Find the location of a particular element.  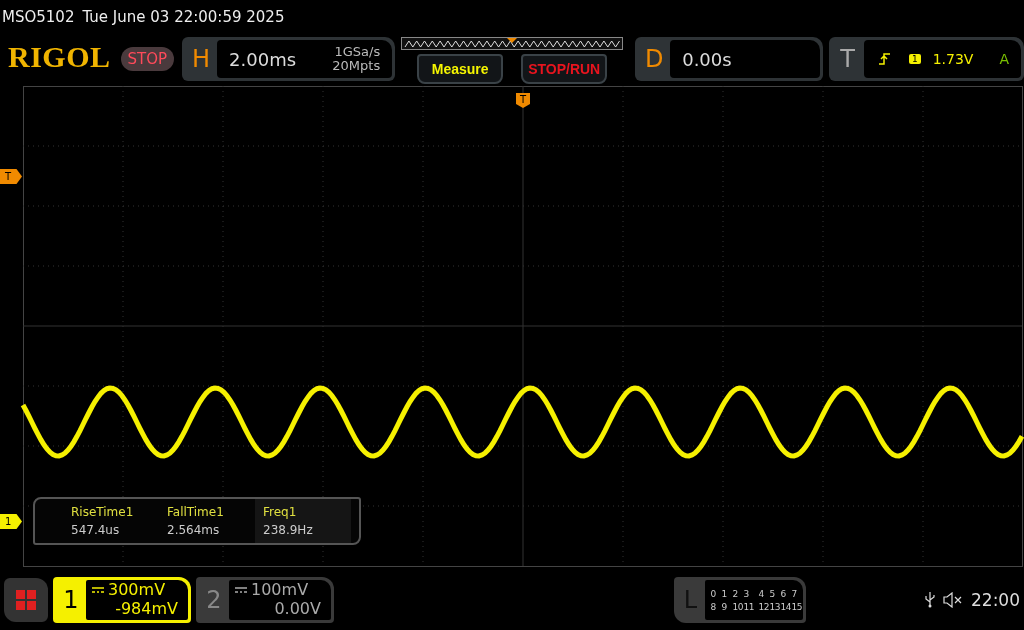

timebase-value: 2.00ms is located at coordinates (263, 59).